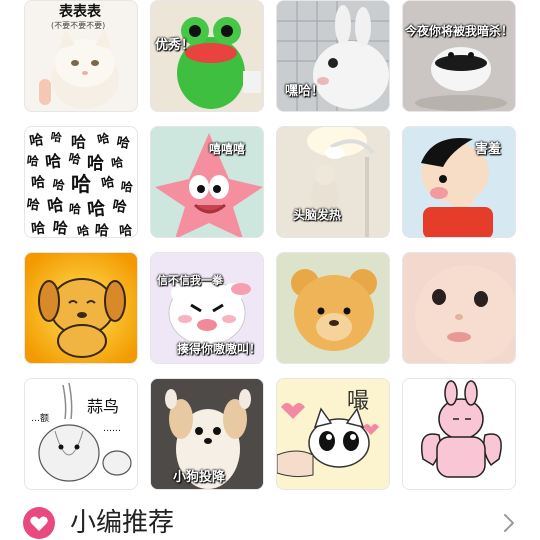  I want to click on sticker-patrick-star: 嘻嘻嘻, so click(207, 182).